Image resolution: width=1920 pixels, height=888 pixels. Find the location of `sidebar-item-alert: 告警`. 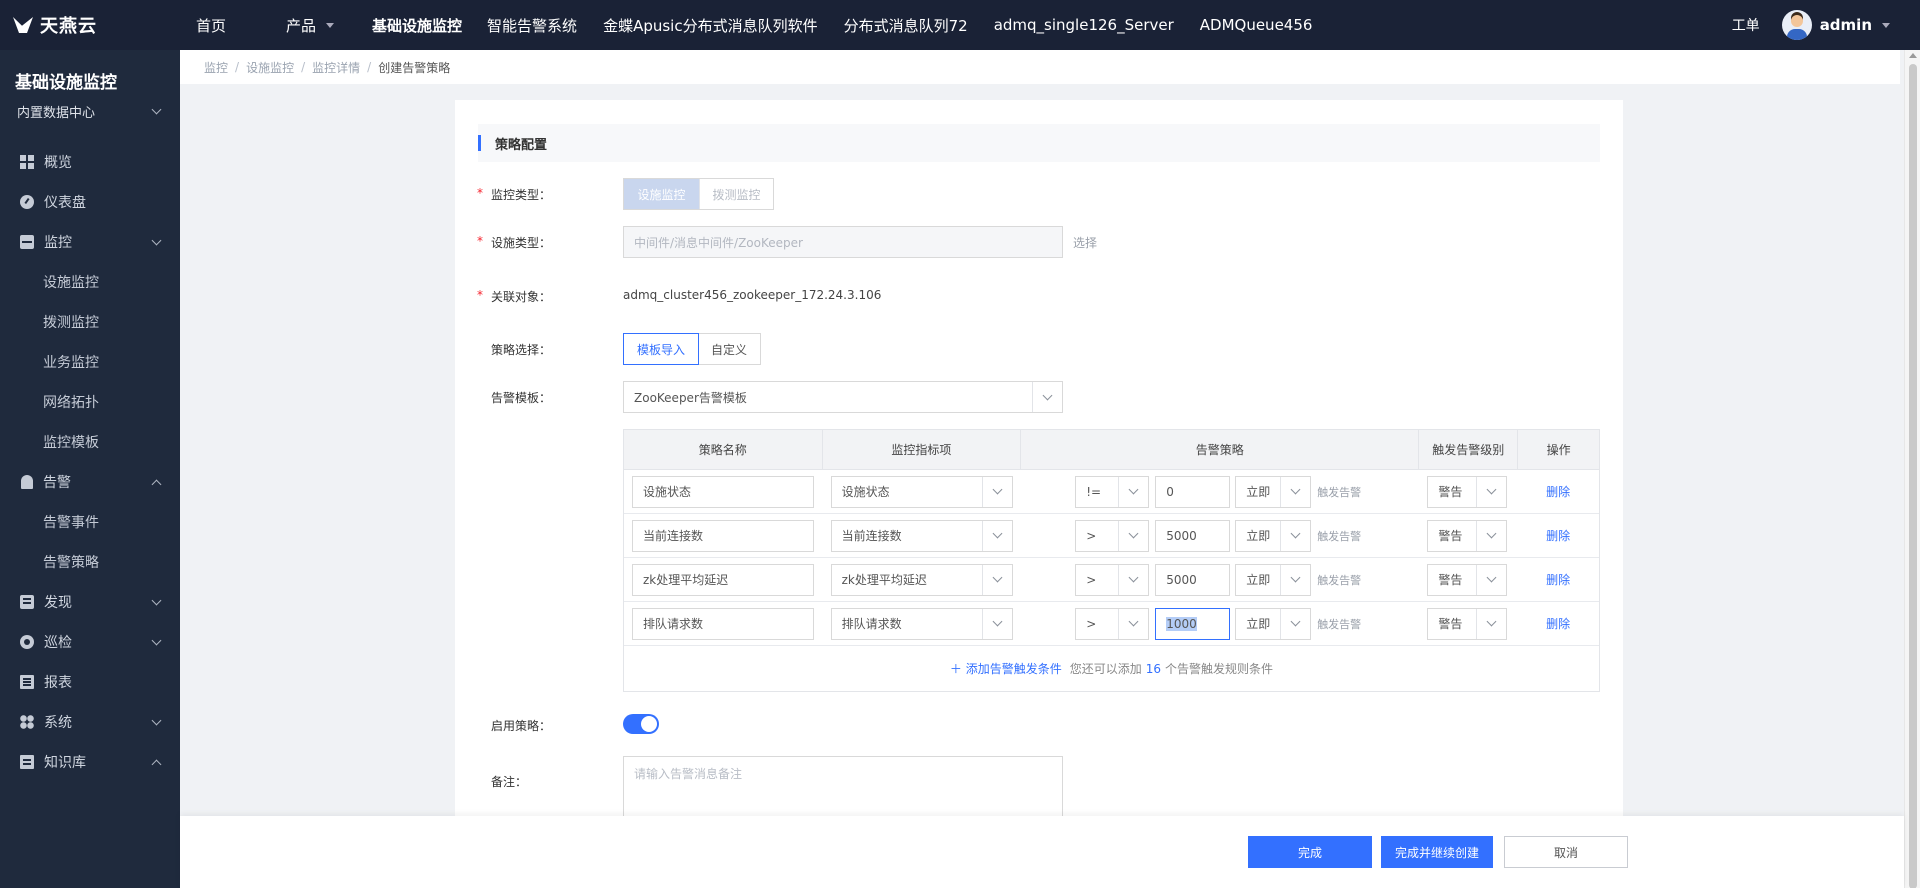

sidebar-item-alert: 告警 is located at coordinates (90, 482).